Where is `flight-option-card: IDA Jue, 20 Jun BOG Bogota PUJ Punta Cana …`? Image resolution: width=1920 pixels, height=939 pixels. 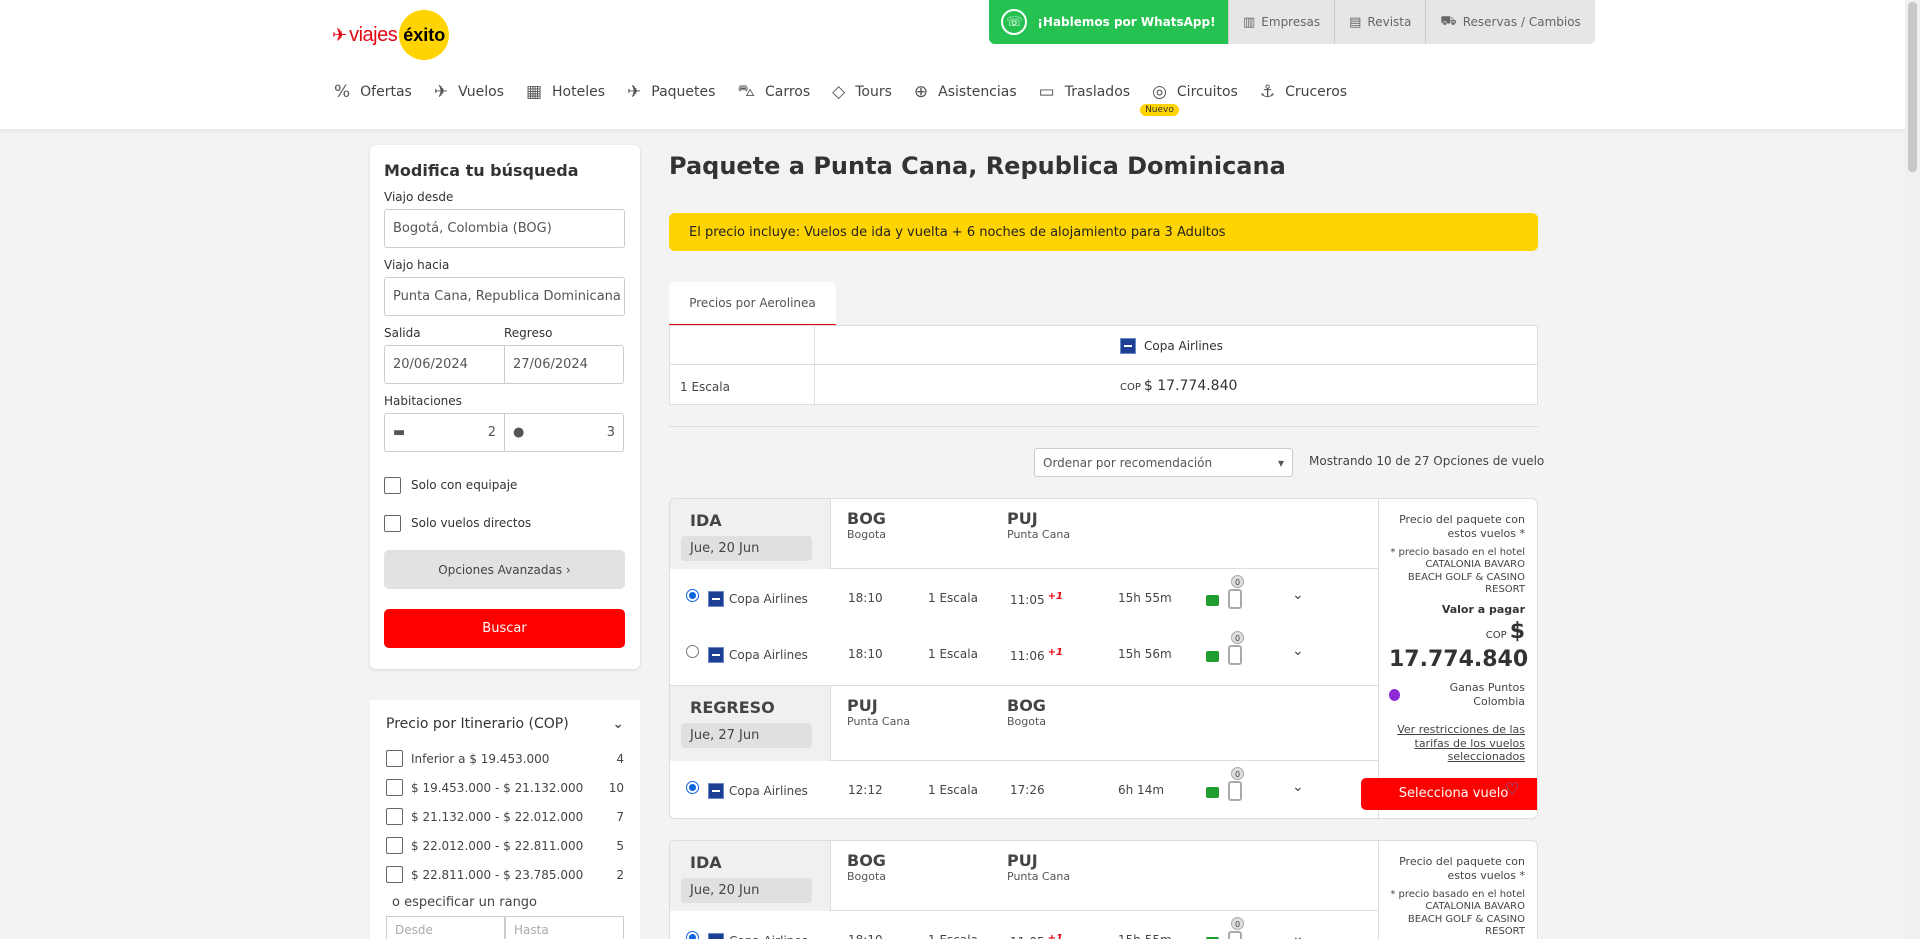 flight-option-card: IDA Jue, 20 Jun BOG Bogota PUJ Punta Cana … is located at coordinates (1103, 889).